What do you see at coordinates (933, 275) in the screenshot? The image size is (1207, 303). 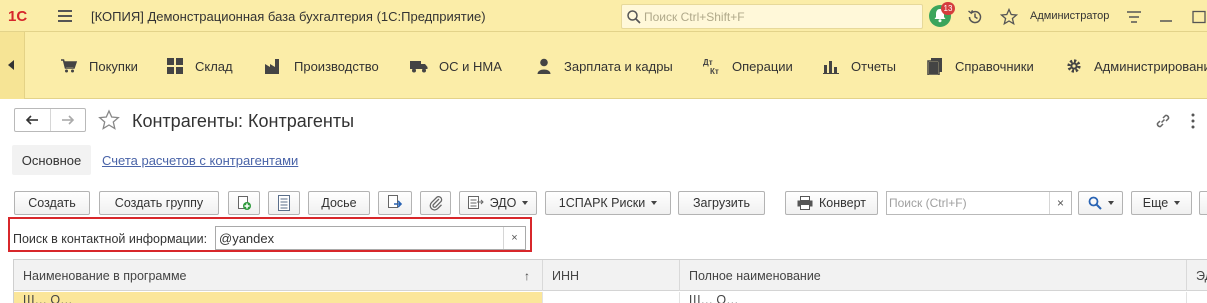 I see `column-header-full-name: Полное наименование` at bounding box center [933, 275].